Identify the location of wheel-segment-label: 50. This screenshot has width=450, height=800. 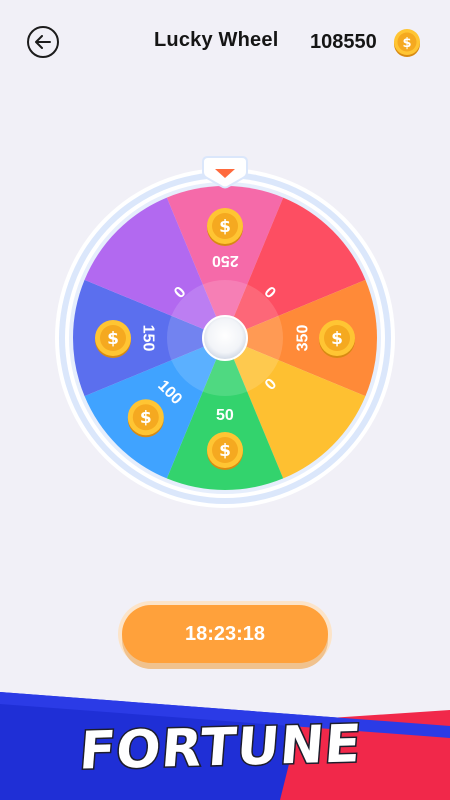
(225, 415).